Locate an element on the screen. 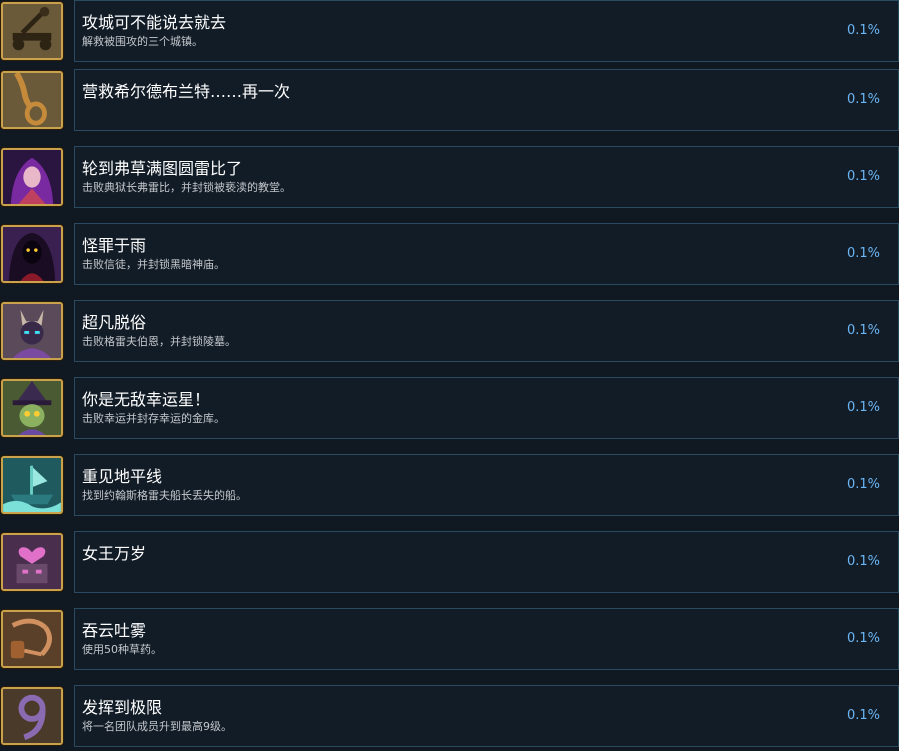  demon-lord-icon is located at coordinates (32, 331).